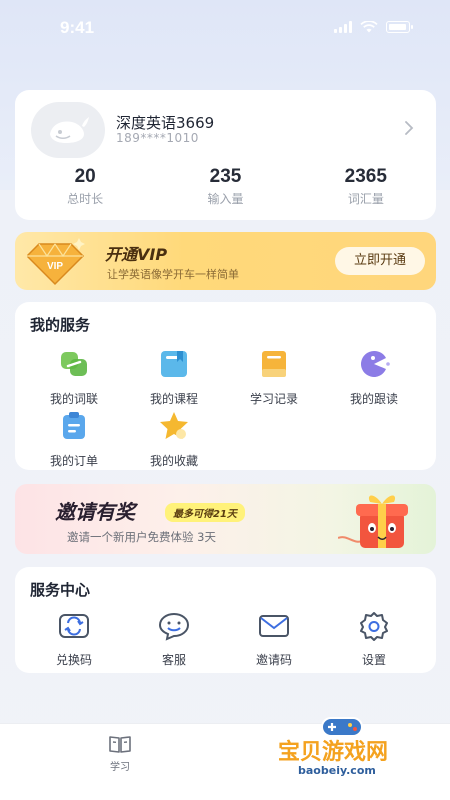 The height and width of the screenshot is (800, 450). Describe the element at coordinates (225, 28) in the screenshot. I see `status-bar: 9:41` at that location.